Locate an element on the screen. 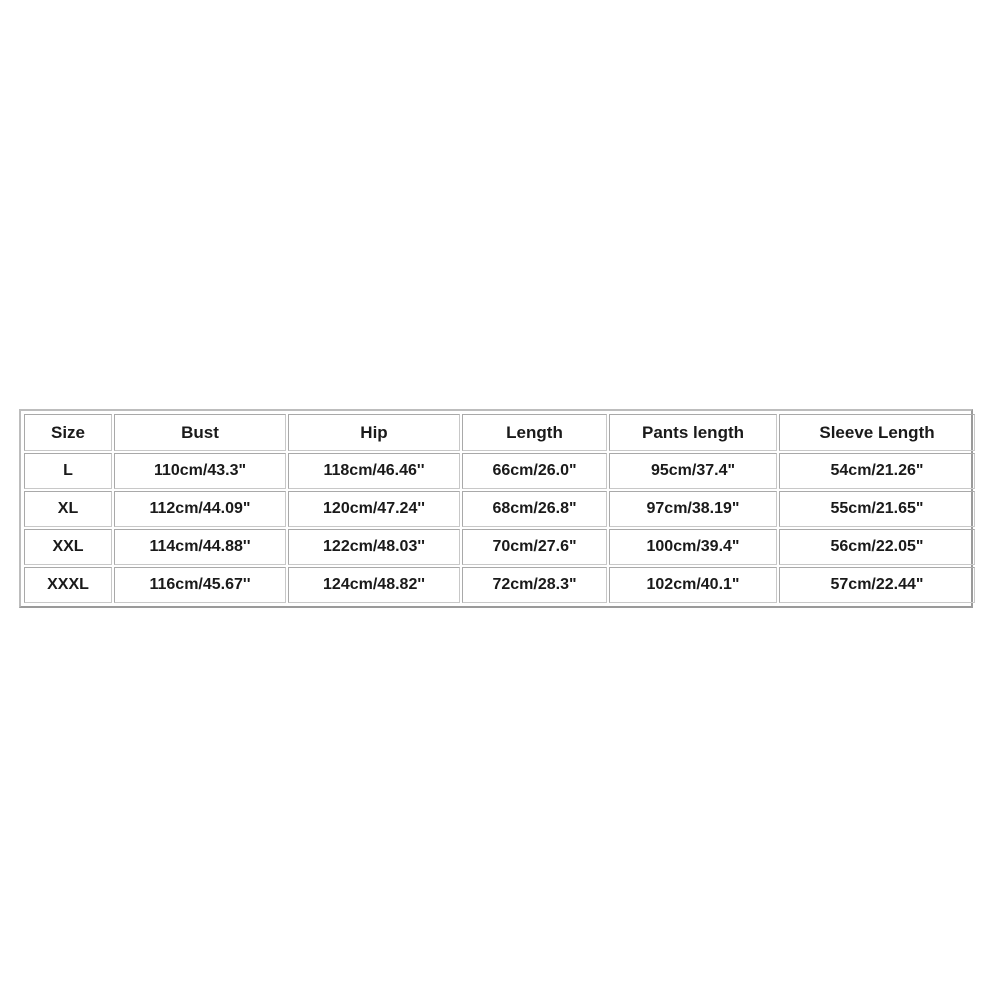  cell-sleeve-length: 56cm/22.05" is located at coordinates (877, 547).